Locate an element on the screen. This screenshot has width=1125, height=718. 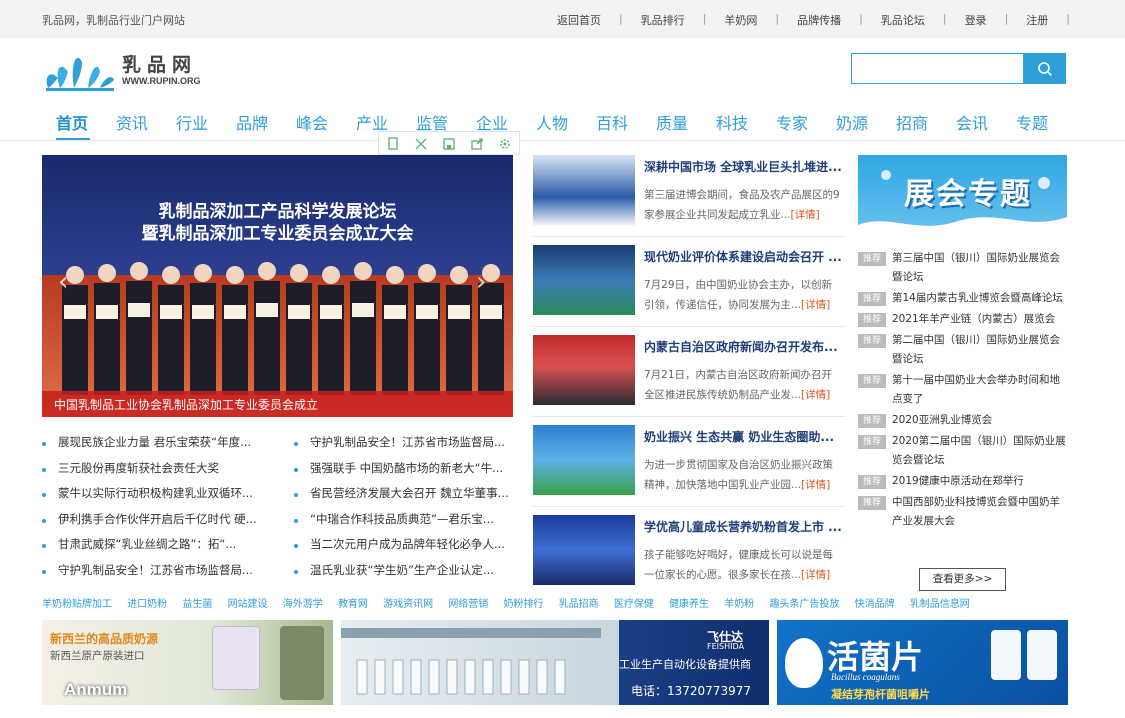
gear-icon is located at coordinates (505, 143).